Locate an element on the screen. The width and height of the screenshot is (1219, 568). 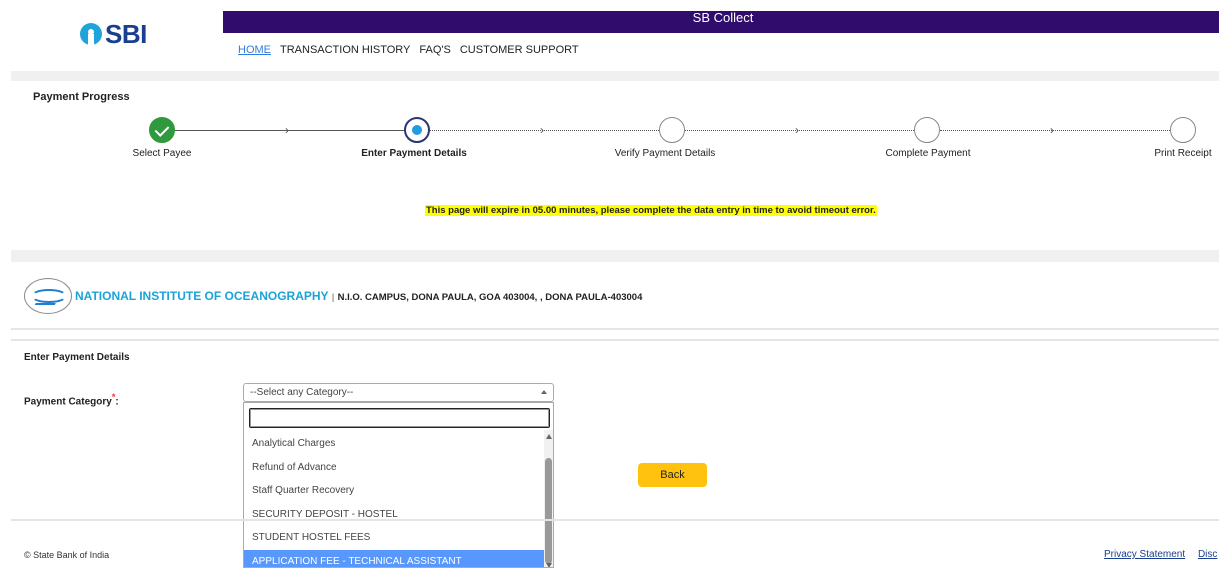
category-option-highlighted: APPLICATION FEE - TECHNICAL ASSISTANT is located at coordinates (394, 558).